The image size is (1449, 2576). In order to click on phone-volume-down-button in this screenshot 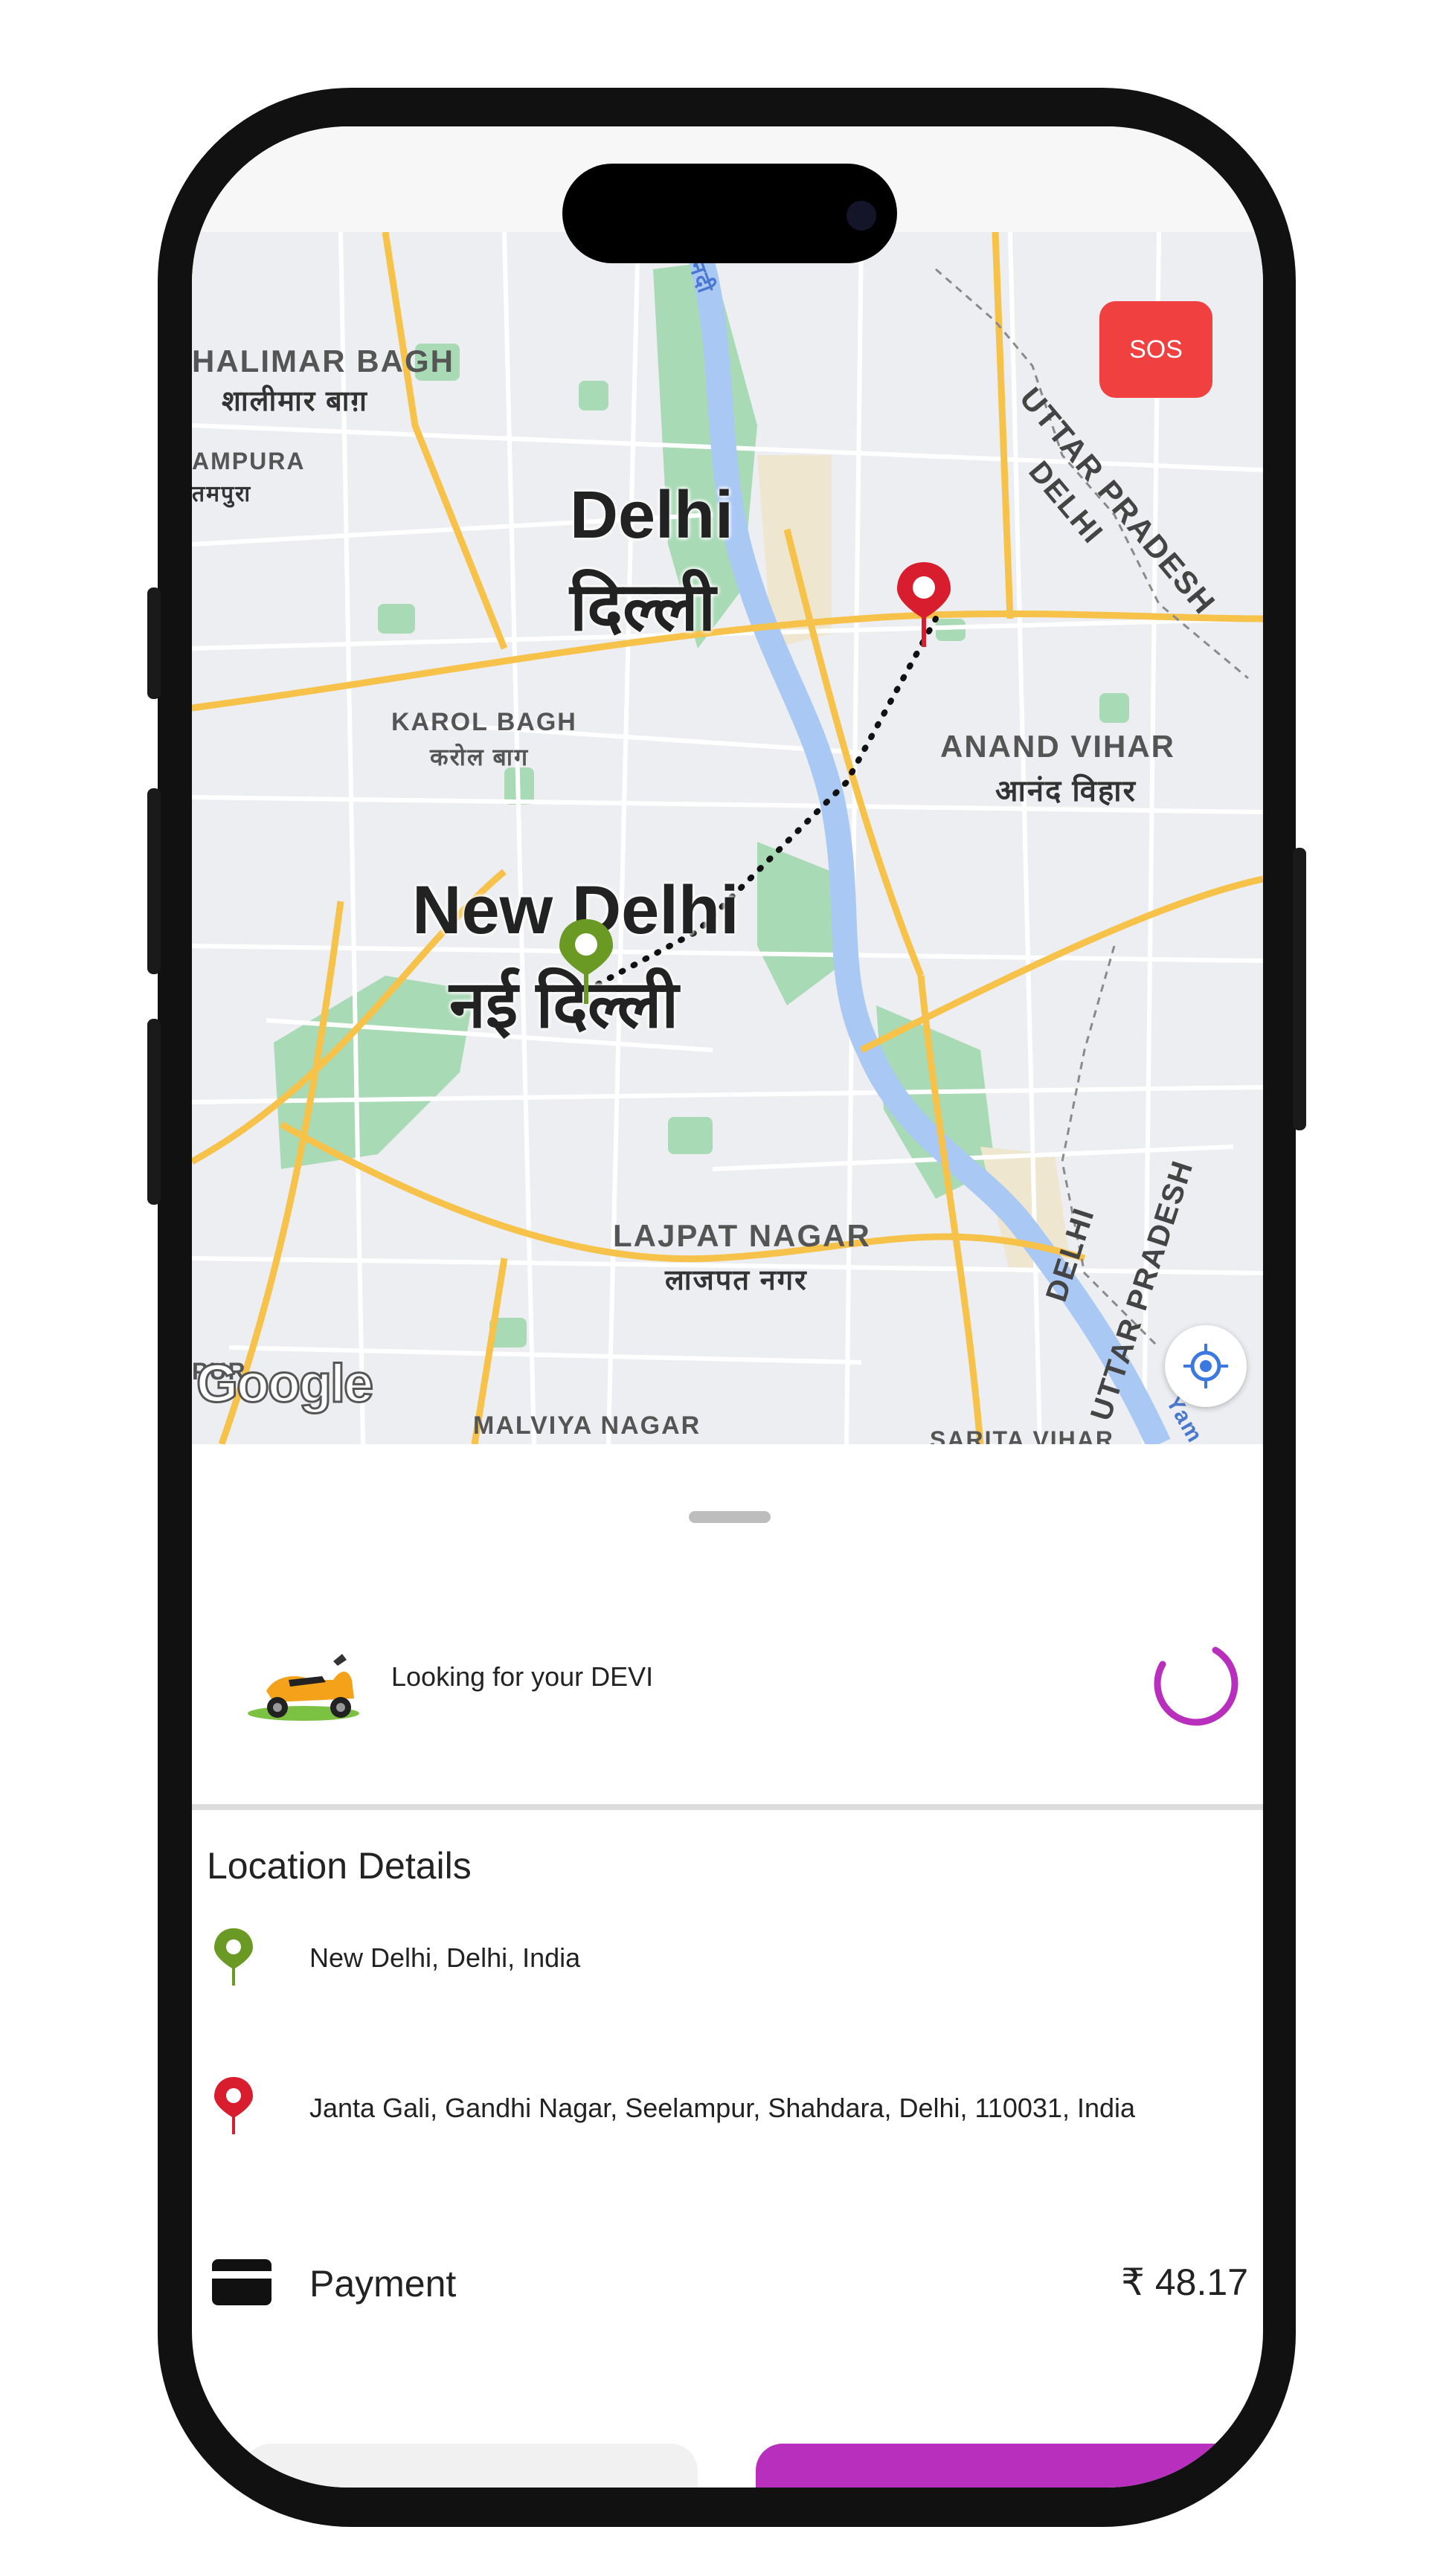, I will do `click(154, 1112)`.